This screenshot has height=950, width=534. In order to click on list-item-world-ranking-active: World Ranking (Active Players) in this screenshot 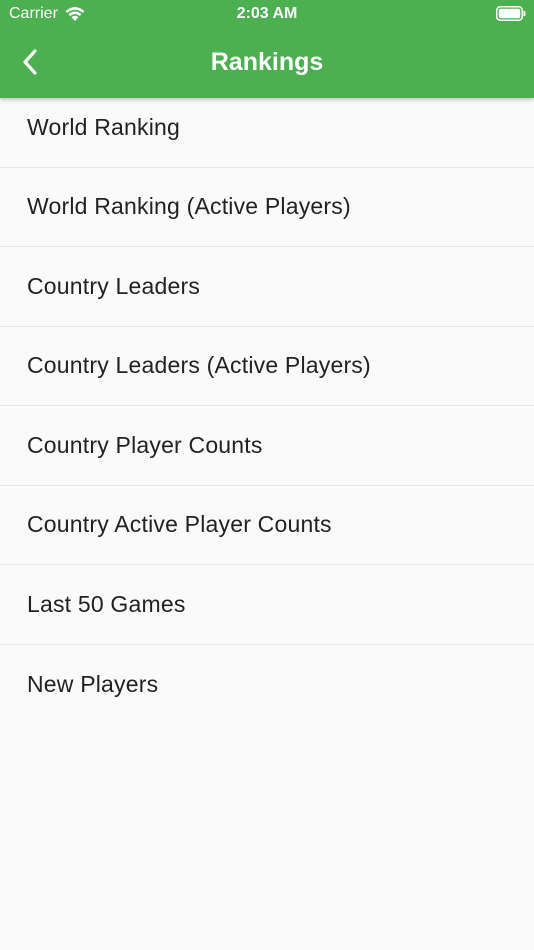, I will do `click(267, 207)`.